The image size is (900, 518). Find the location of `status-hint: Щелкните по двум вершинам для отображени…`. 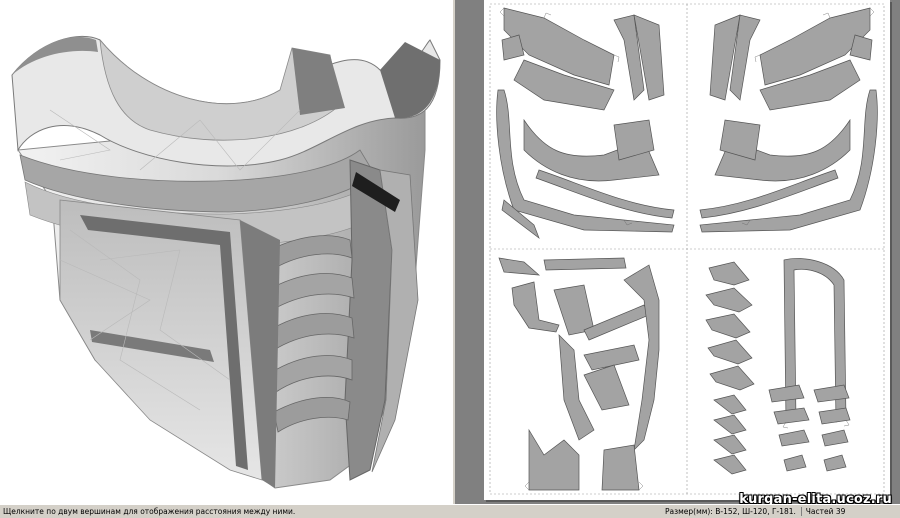

status-hint: Щелкните по двум вершинам для отображени… is located at coordinates (149, 511).